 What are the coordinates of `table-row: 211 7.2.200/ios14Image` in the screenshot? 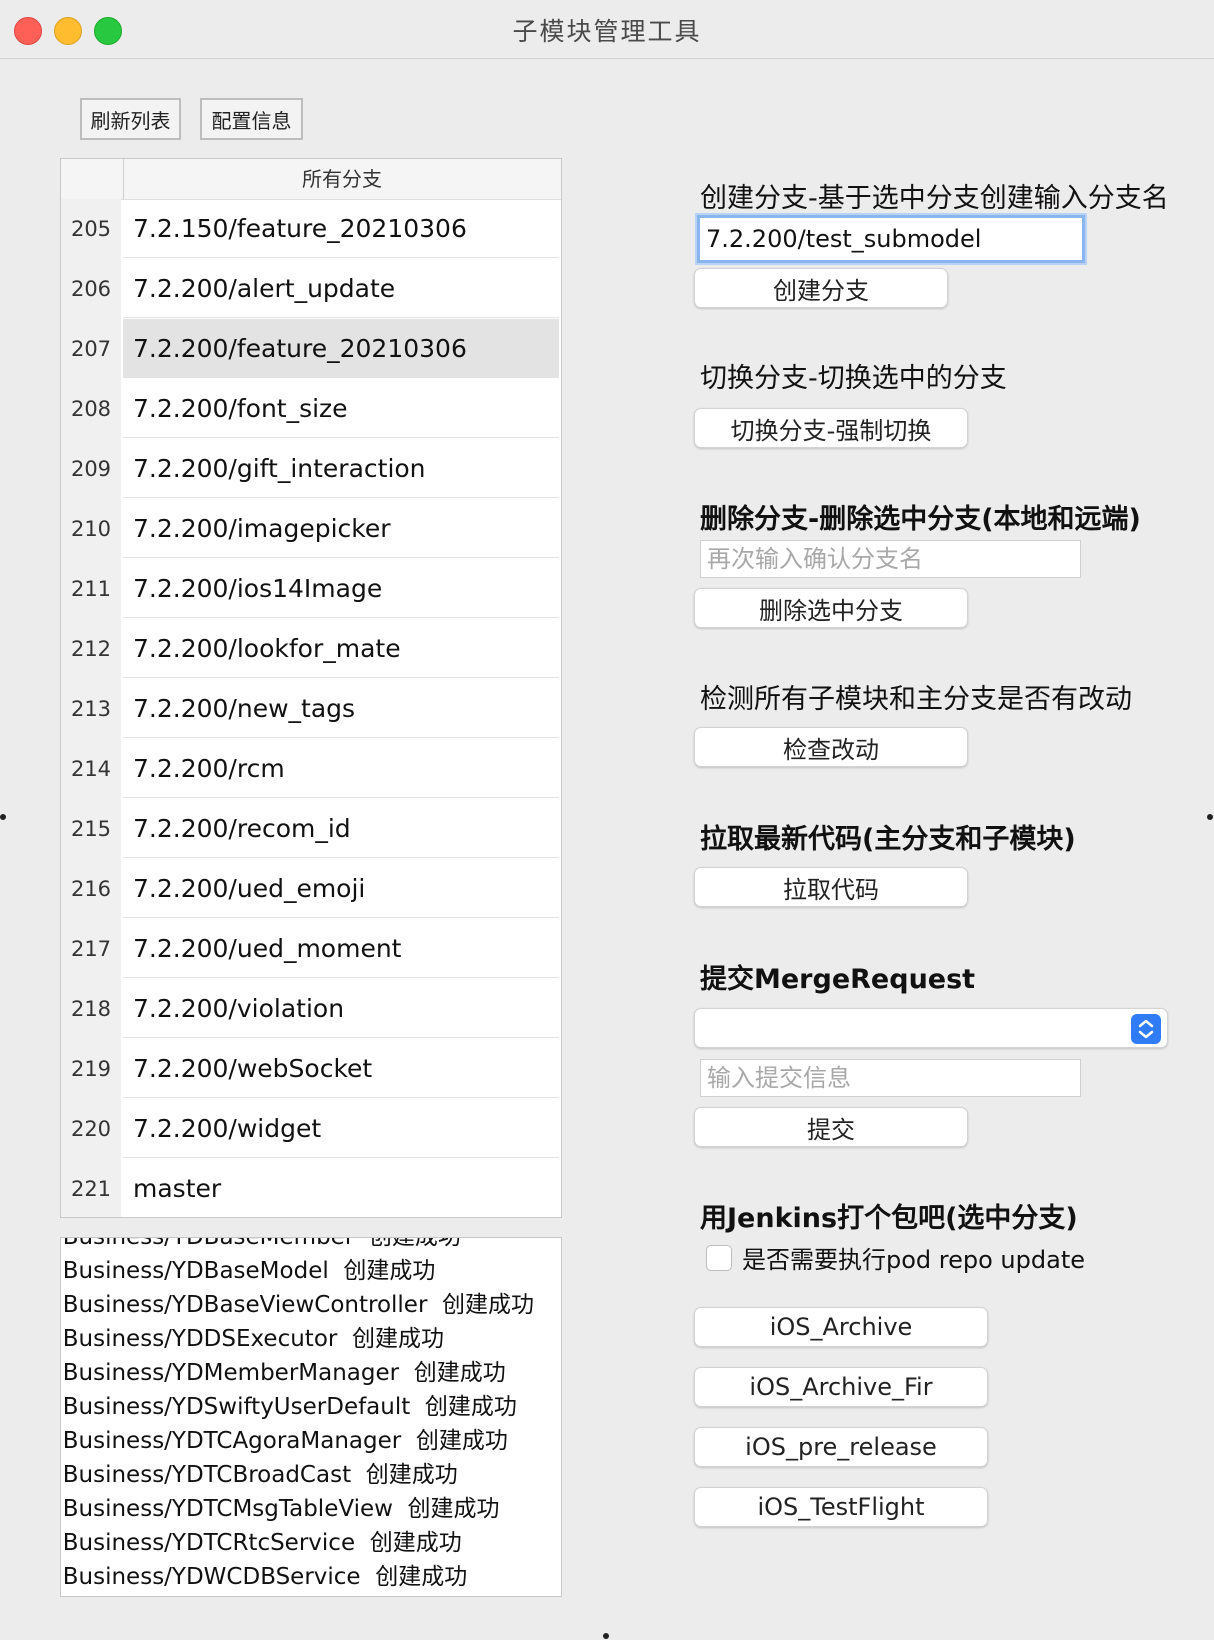 It's located at (311, 589).